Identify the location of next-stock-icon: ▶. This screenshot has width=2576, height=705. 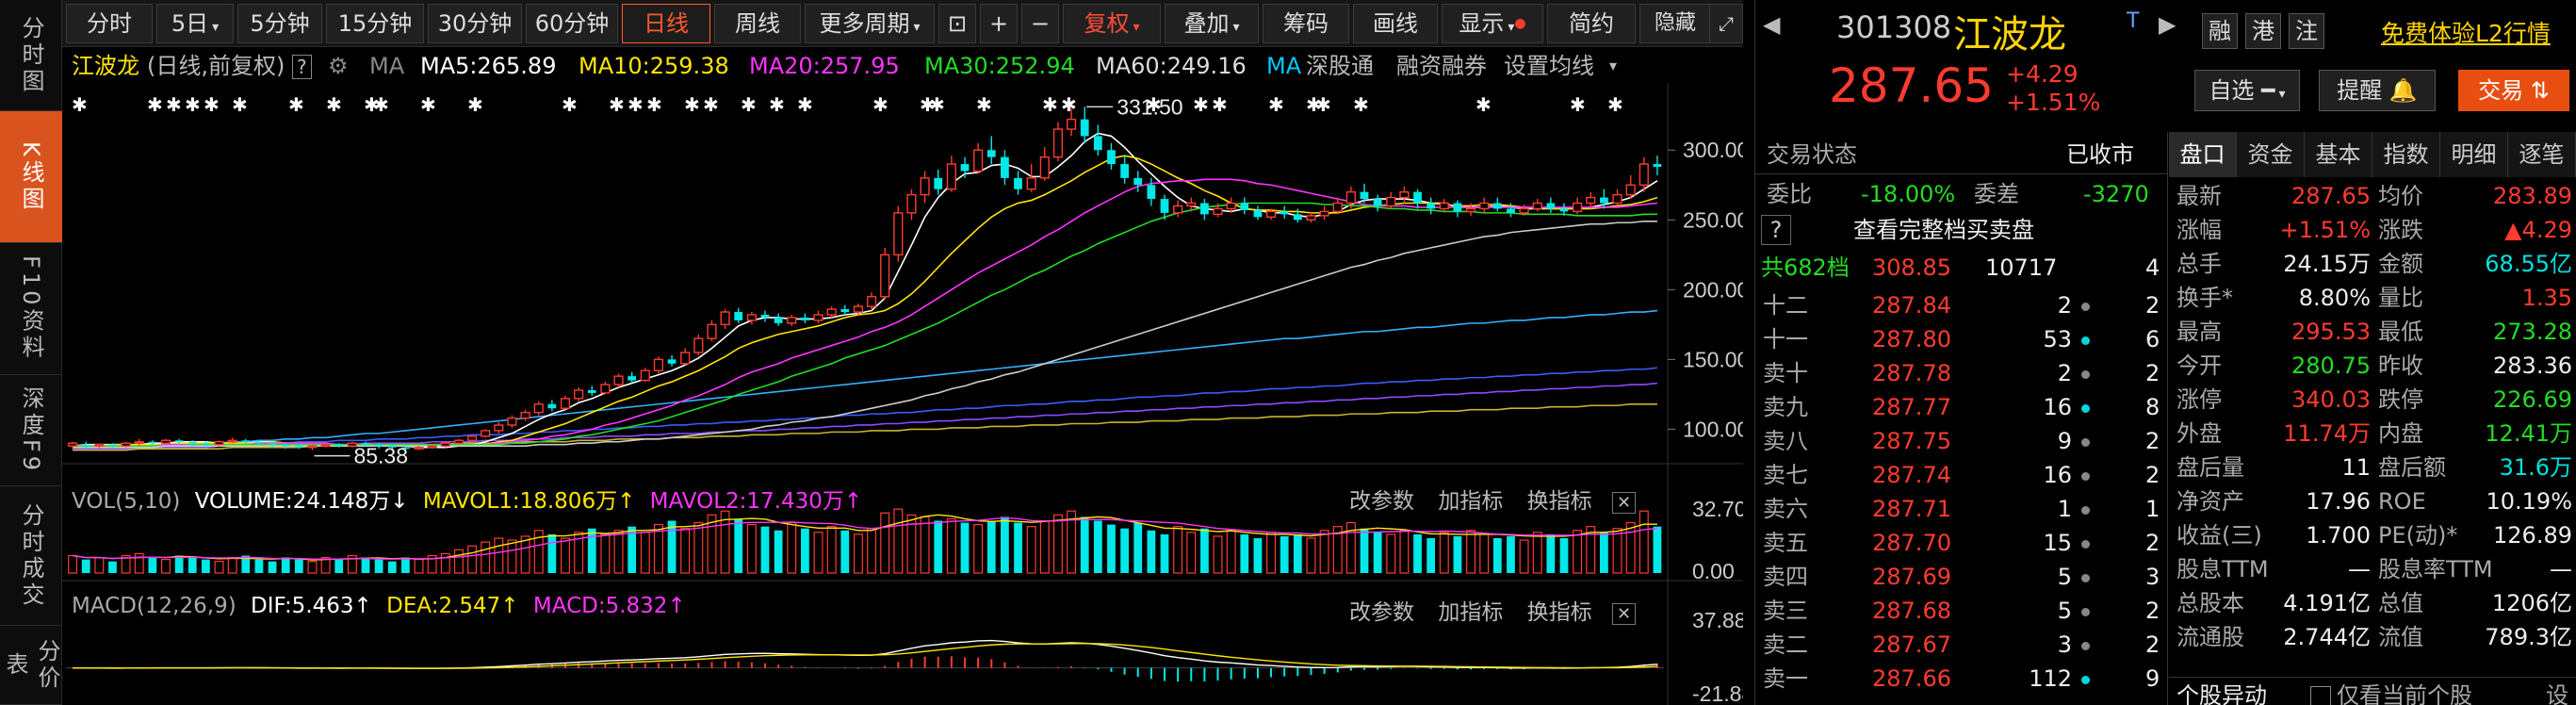
(2167, 24).